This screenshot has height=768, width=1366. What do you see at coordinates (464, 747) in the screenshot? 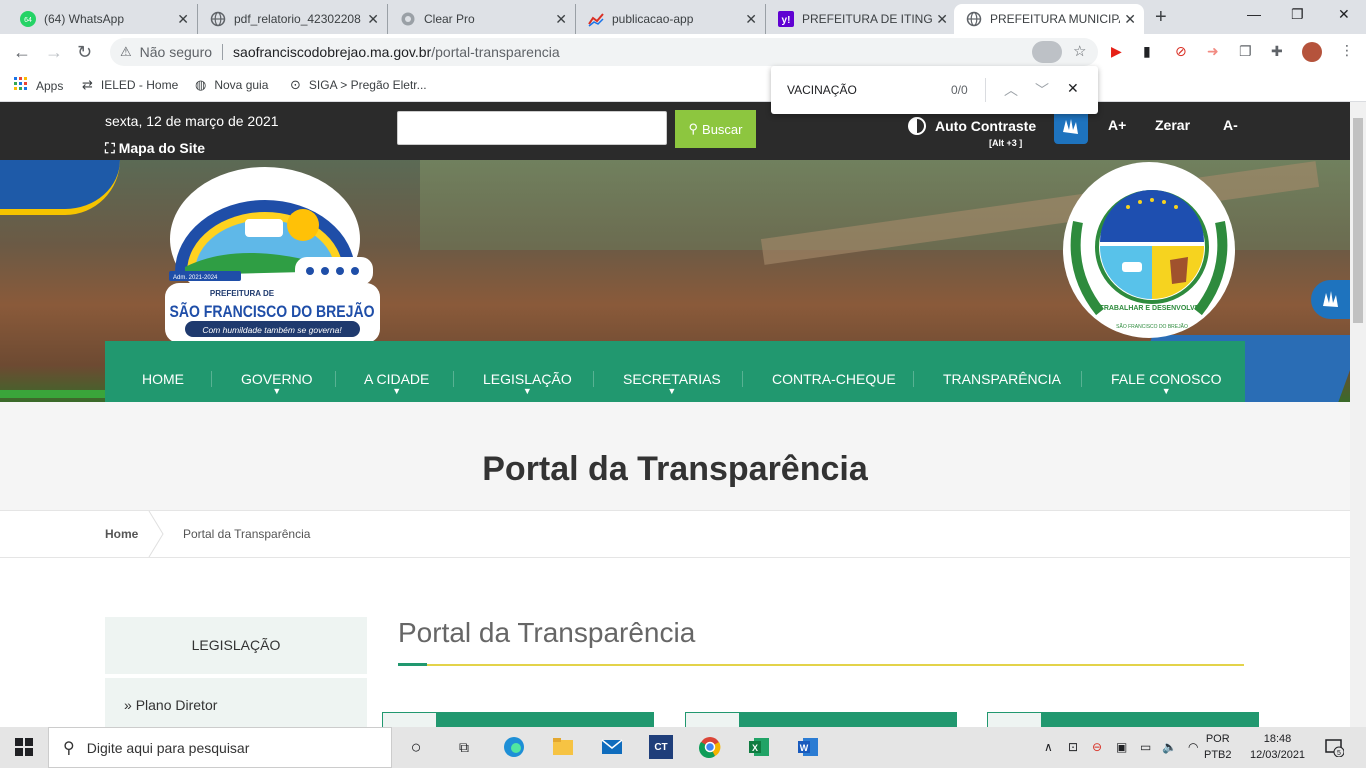
I see `task-view-icon: ⧉` at bounding box center [464, 747].